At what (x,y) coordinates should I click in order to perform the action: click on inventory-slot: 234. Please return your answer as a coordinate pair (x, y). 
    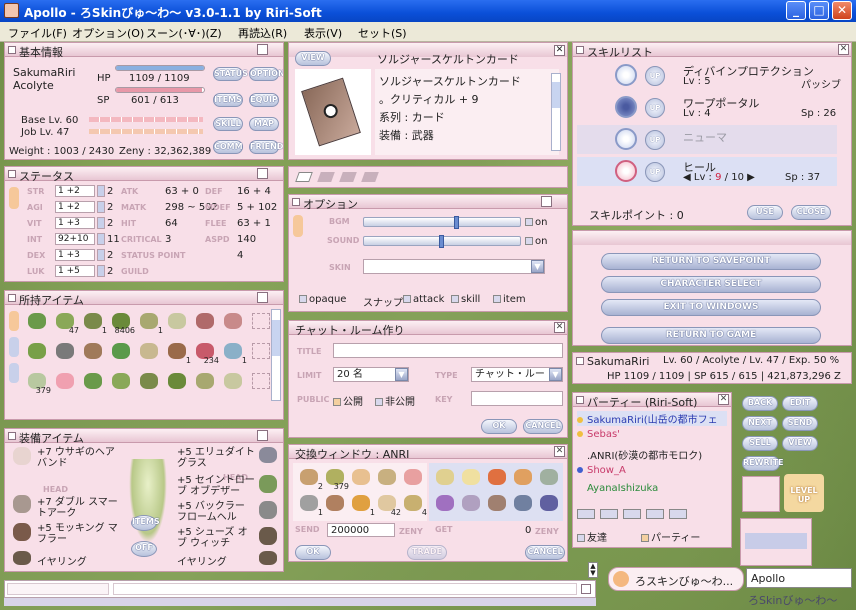
    Looking at the image, I should click on (206, 353).